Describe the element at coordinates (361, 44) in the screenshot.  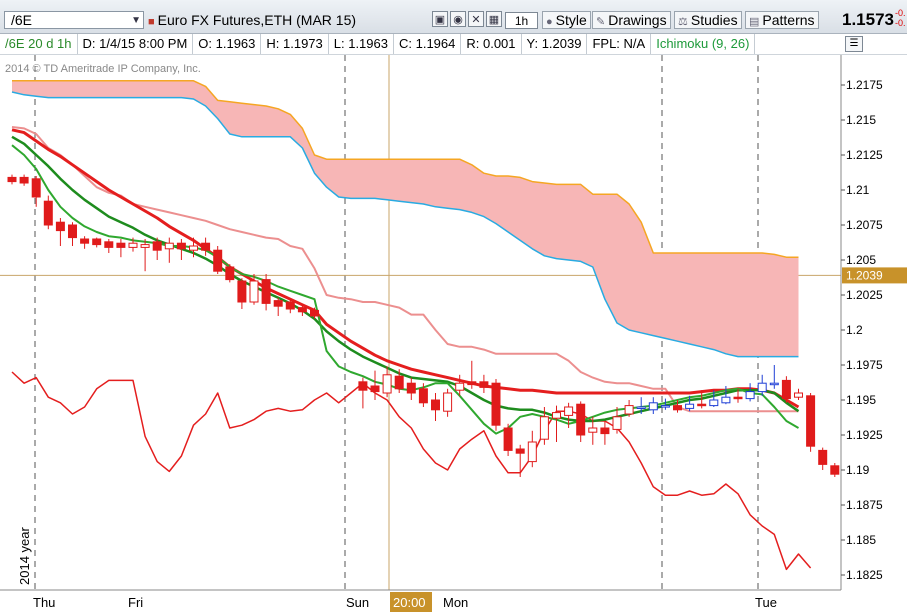
I see `info-low: L: 1.1963` at that location.